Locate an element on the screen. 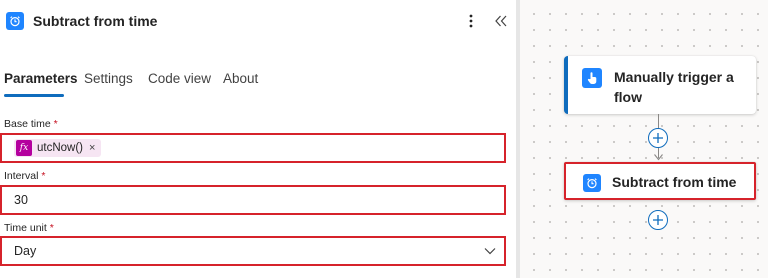 The width and height of the screenshot is (768, 278). chevron-down-icon is located at coordinates (490, 251).